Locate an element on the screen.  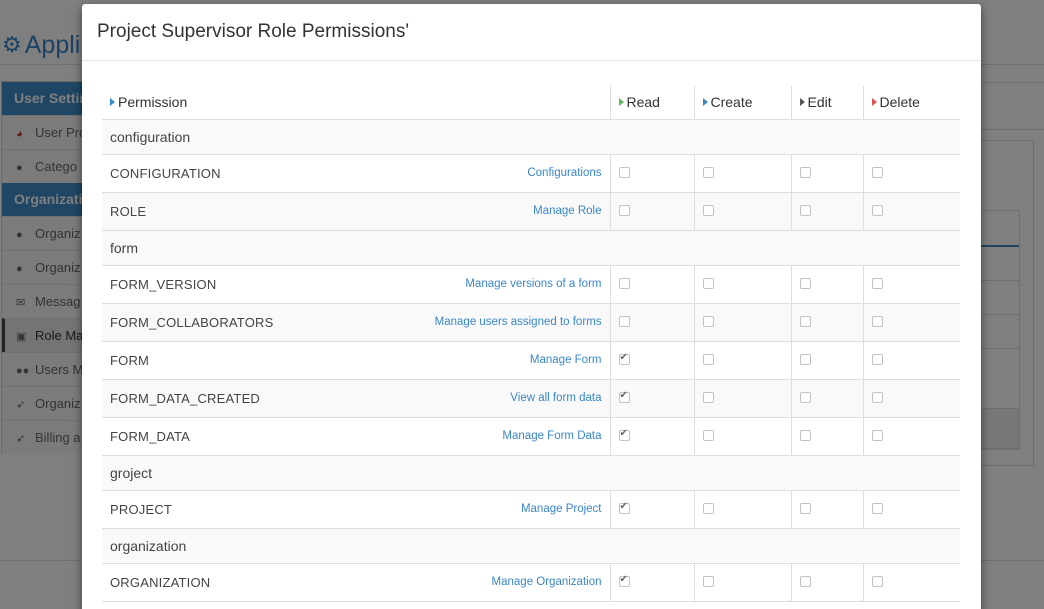
permission-group-row: groject is located at coordinates (531, 473).